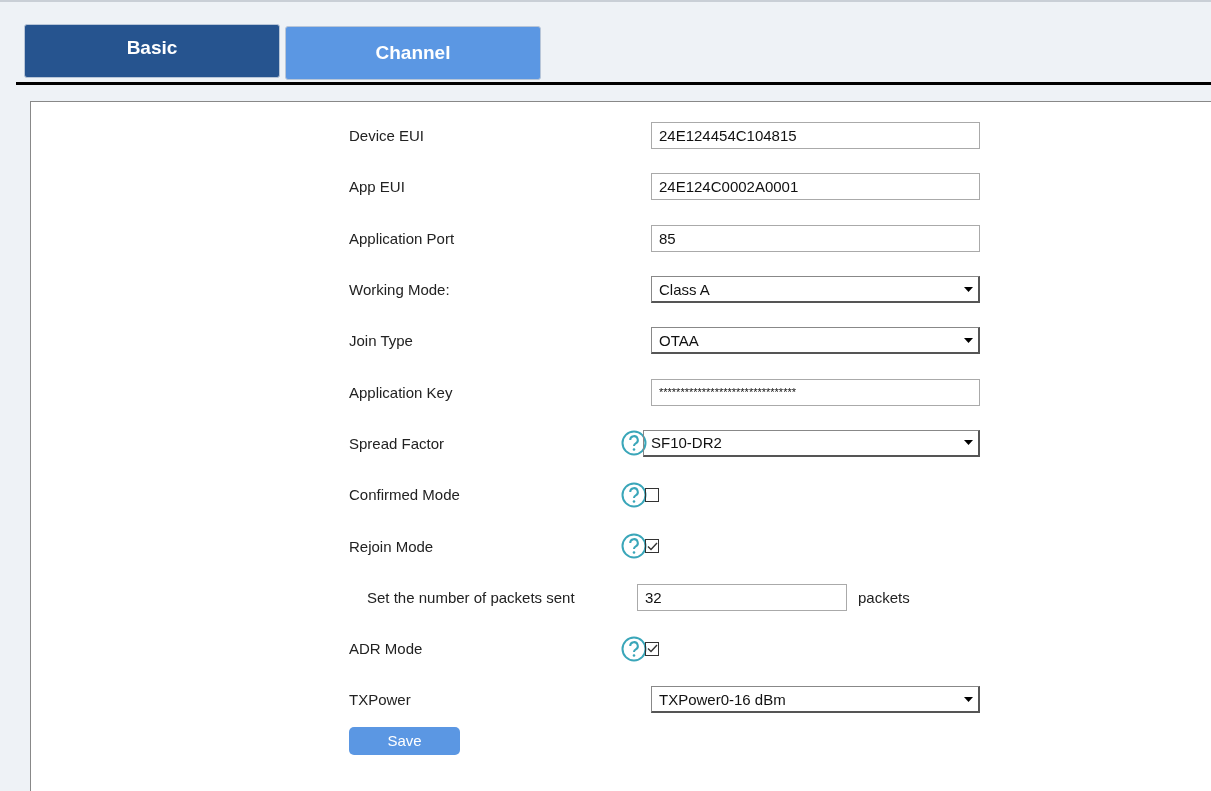  I want to click on input-field: 24E124C0002A0001, so click(815, 187).